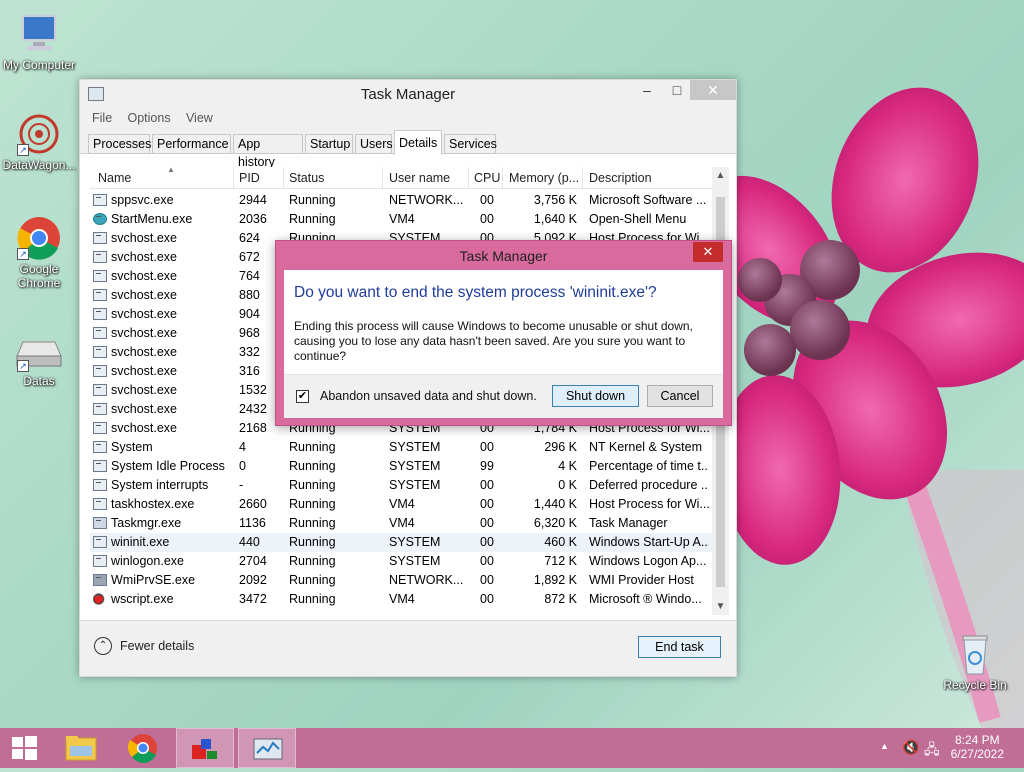  What do you see at coordinates (555, 504) in the screenshot?
I see `cell-memory: 1,440 K` at bounding box center [555, 504].